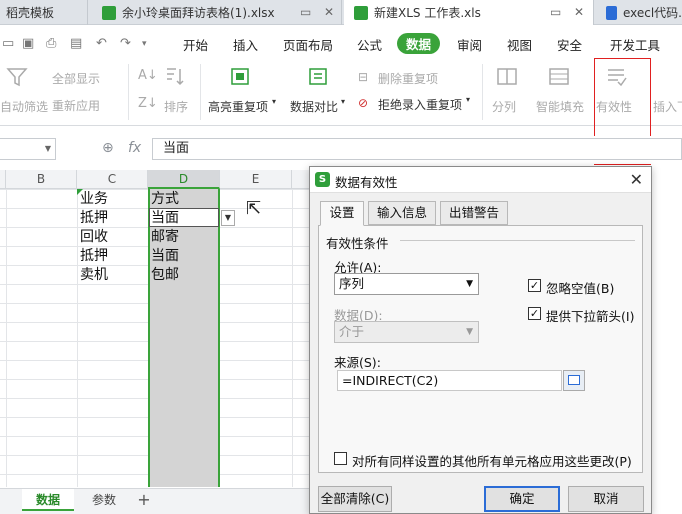 This screenshot has height=514, width=682. I want to click on highlight-duplicate-button: 高亮重复项, so click(238, 106).